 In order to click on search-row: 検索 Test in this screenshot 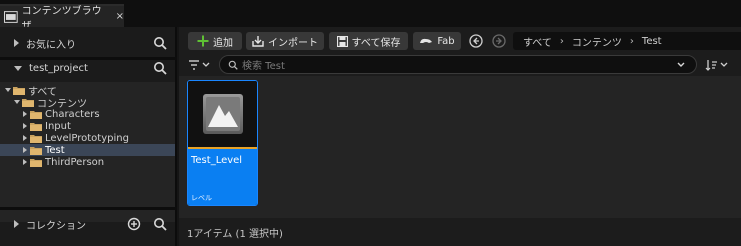, I will do `click(460, 65)`.